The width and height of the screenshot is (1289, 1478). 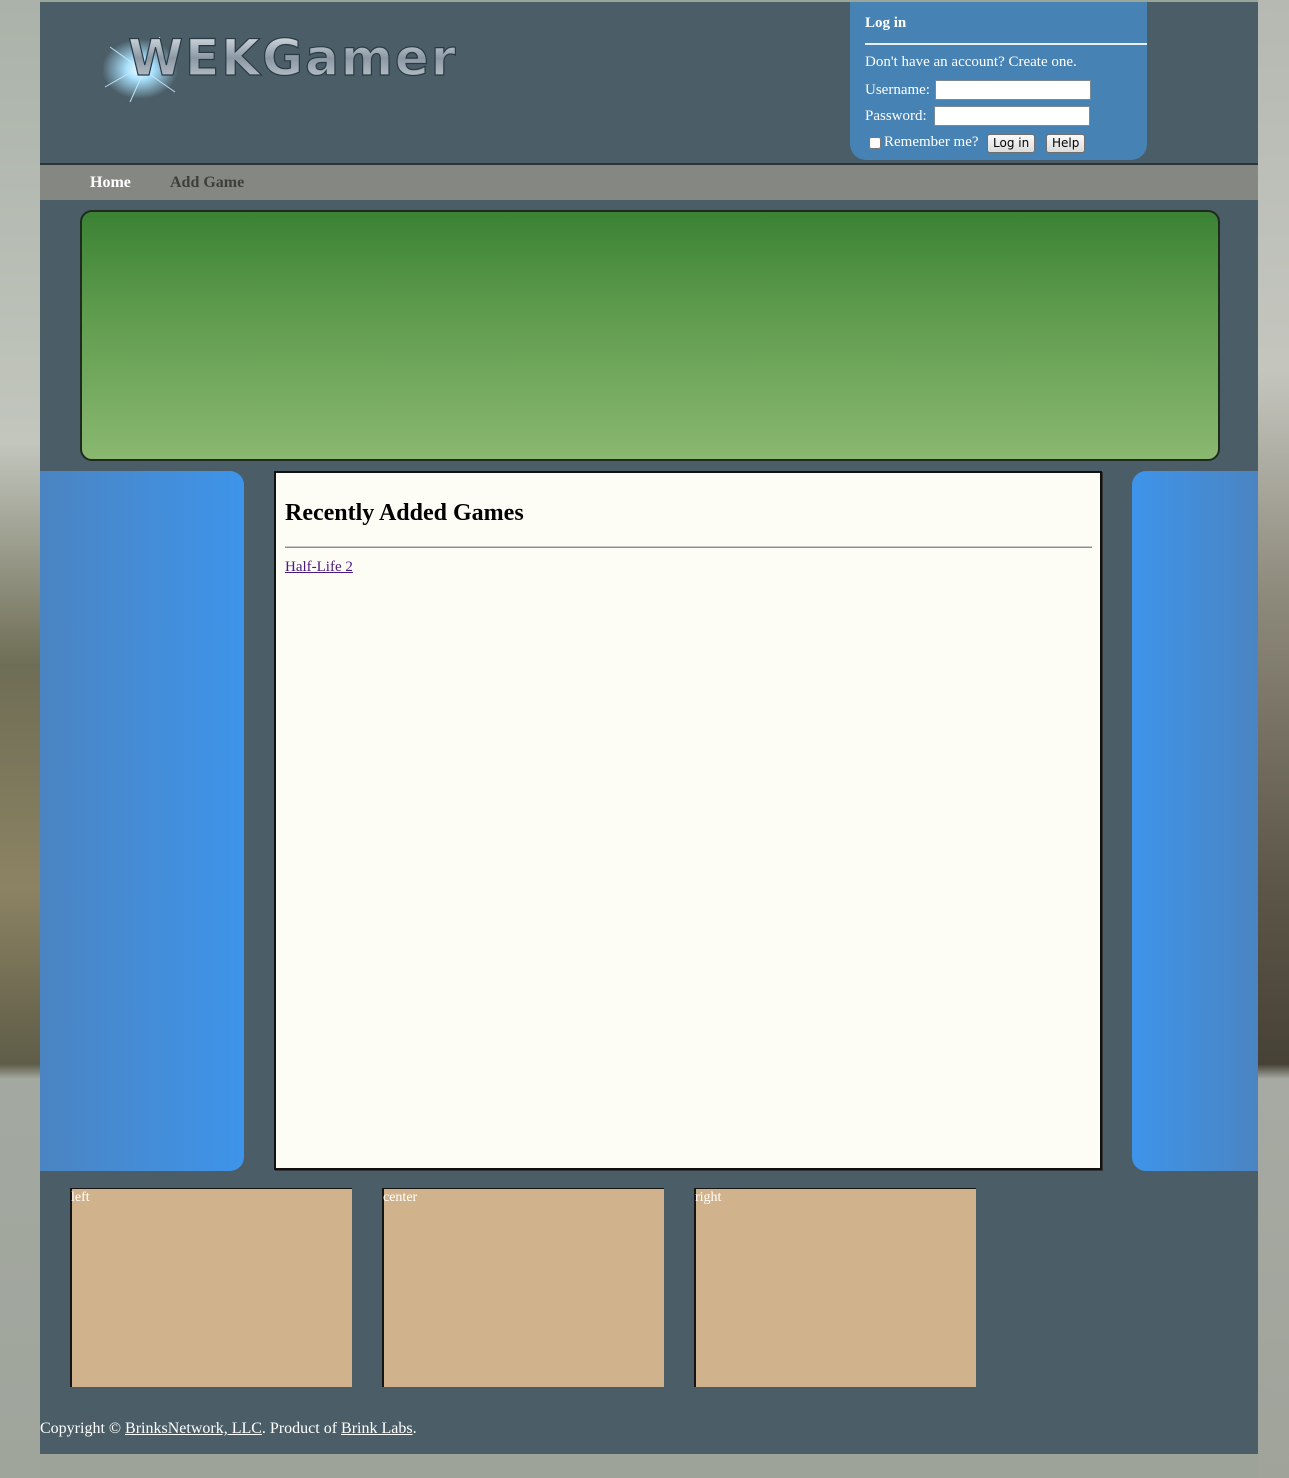 What do you see at coordinates (896, 116) in the screenshot?
I see `password-label: Password:` at bounding box center [896, 116].